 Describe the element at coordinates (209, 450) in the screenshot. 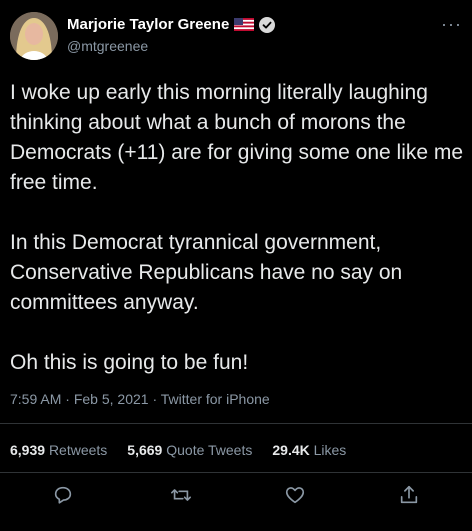

I see `quote-tweets-label: Quote Tweets` at that location.